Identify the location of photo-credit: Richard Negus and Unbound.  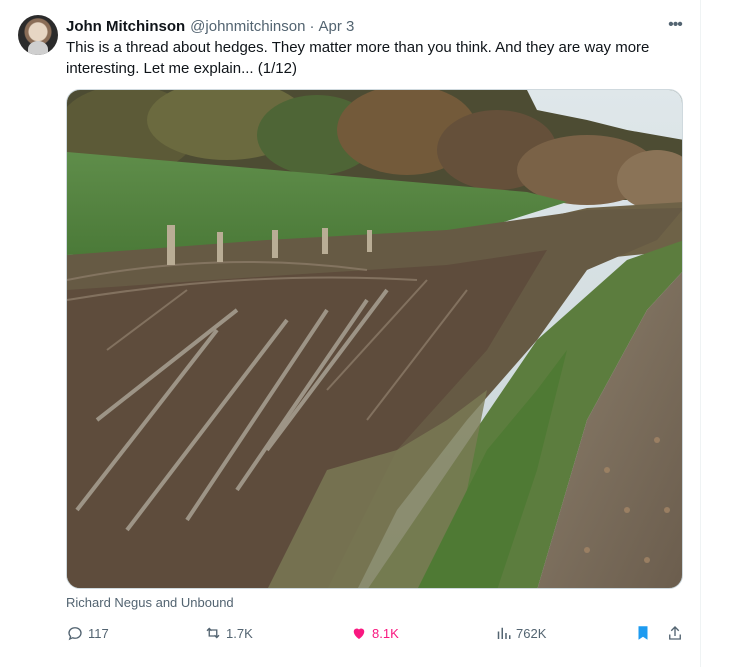
(150, 602).